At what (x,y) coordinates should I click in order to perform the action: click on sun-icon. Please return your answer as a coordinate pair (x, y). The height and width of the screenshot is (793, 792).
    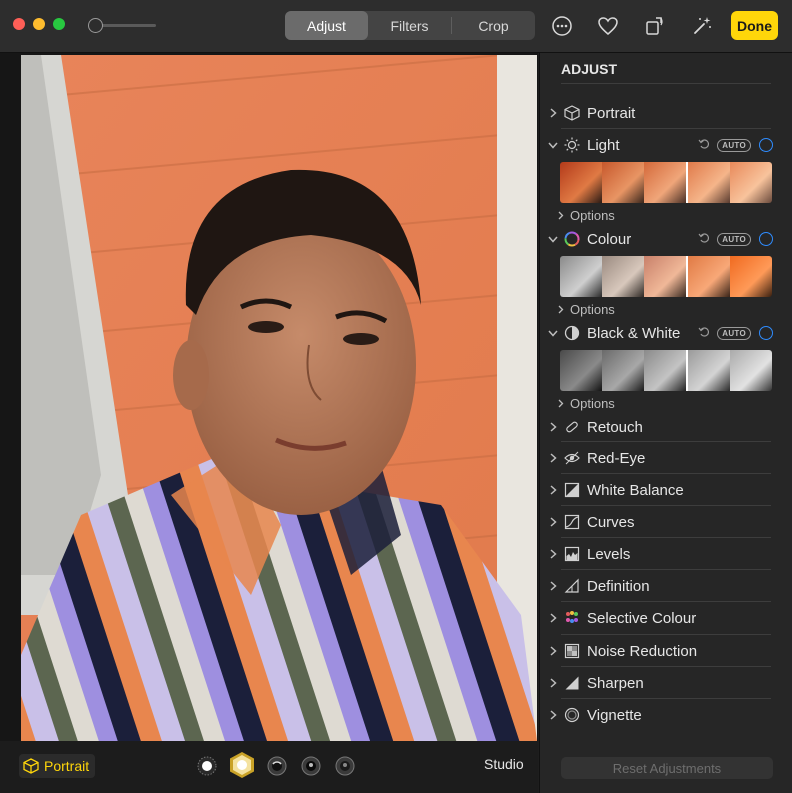
    Looking at the image, I should click on (572, 145).